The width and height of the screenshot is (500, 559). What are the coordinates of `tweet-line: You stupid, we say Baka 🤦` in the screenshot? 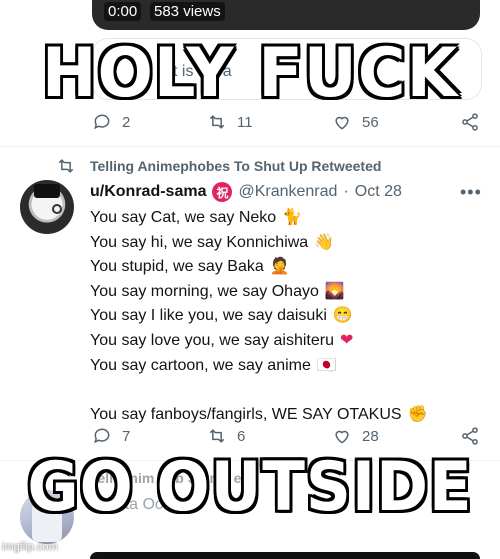 It's located at (280, 267).